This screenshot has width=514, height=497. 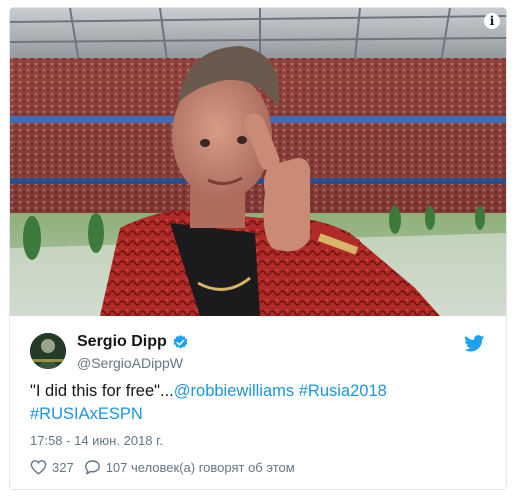 I want to click on info-icon: i, so click(x=492, y=21).